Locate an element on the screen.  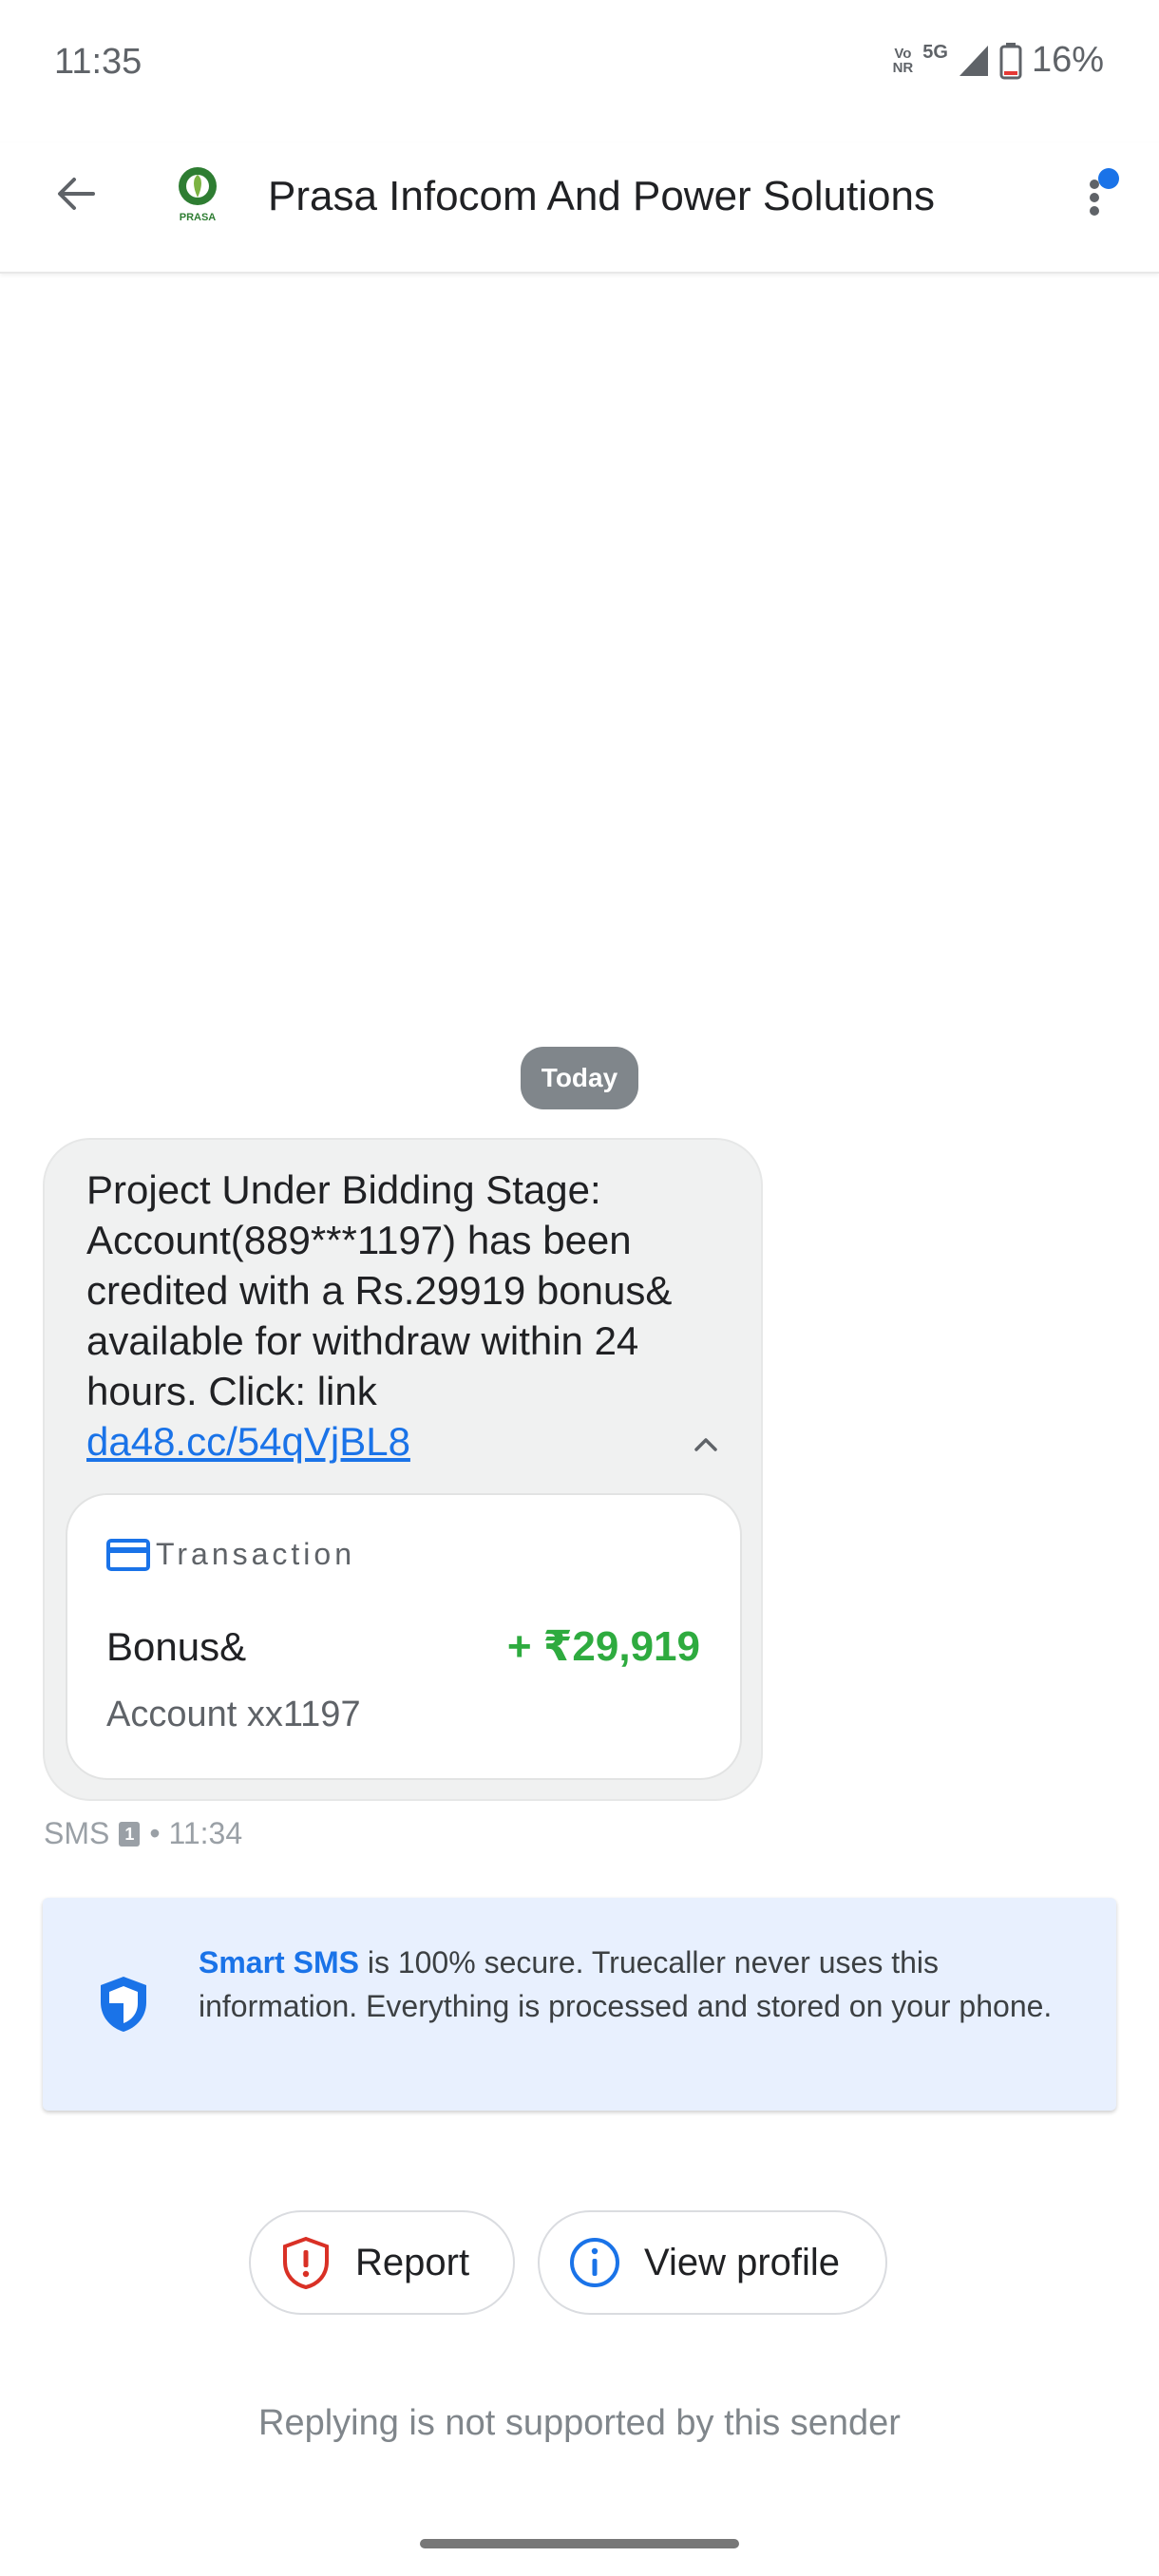
smart-sms-label: Smart SMS is located at coordinates (279, 1962).